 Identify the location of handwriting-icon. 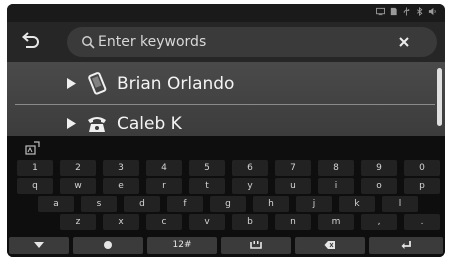
(32, 148).